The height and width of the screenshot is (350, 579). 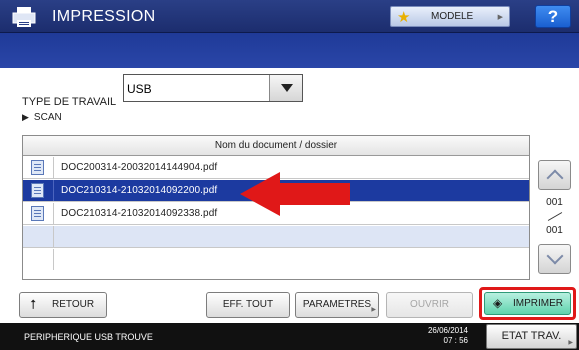 I want to click on file-list-header: Nom du document / dossier, so click(x=276, y=146).